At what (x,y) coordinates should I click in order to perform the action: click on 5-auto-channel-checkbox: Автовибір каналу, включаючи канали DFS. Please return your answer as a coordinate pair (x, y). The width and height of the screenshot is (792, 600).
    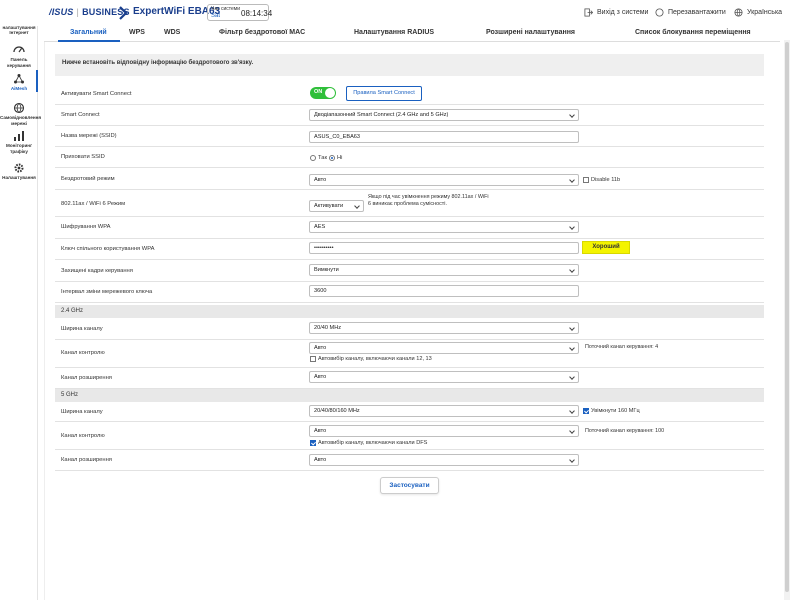
    Looking at the image, I should click on (368, 443).